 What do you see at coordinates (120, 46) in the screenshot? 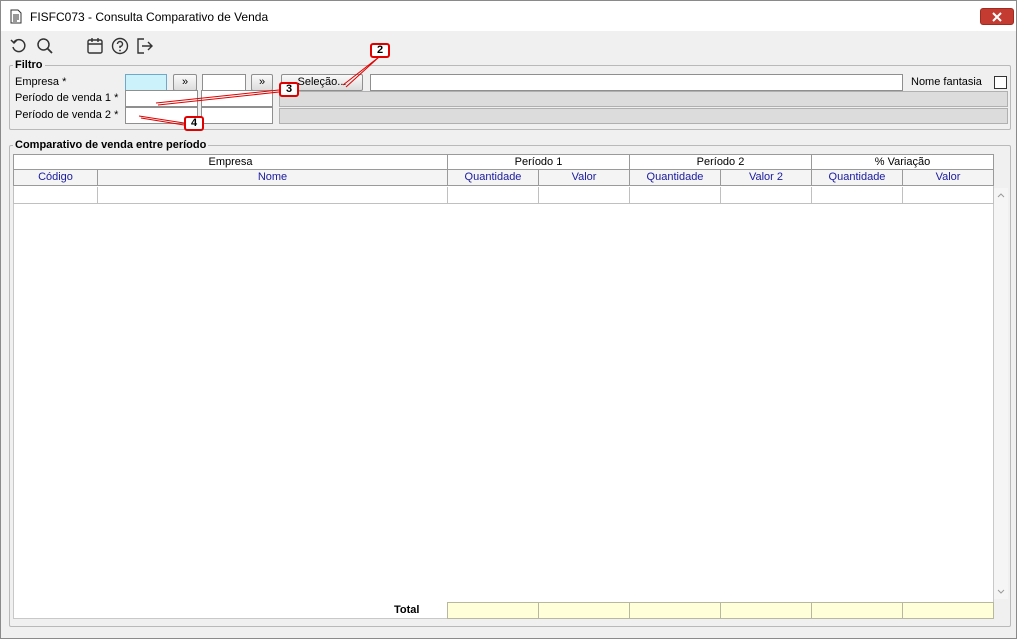
I see `help-icon` at bounding box center [120, 46].